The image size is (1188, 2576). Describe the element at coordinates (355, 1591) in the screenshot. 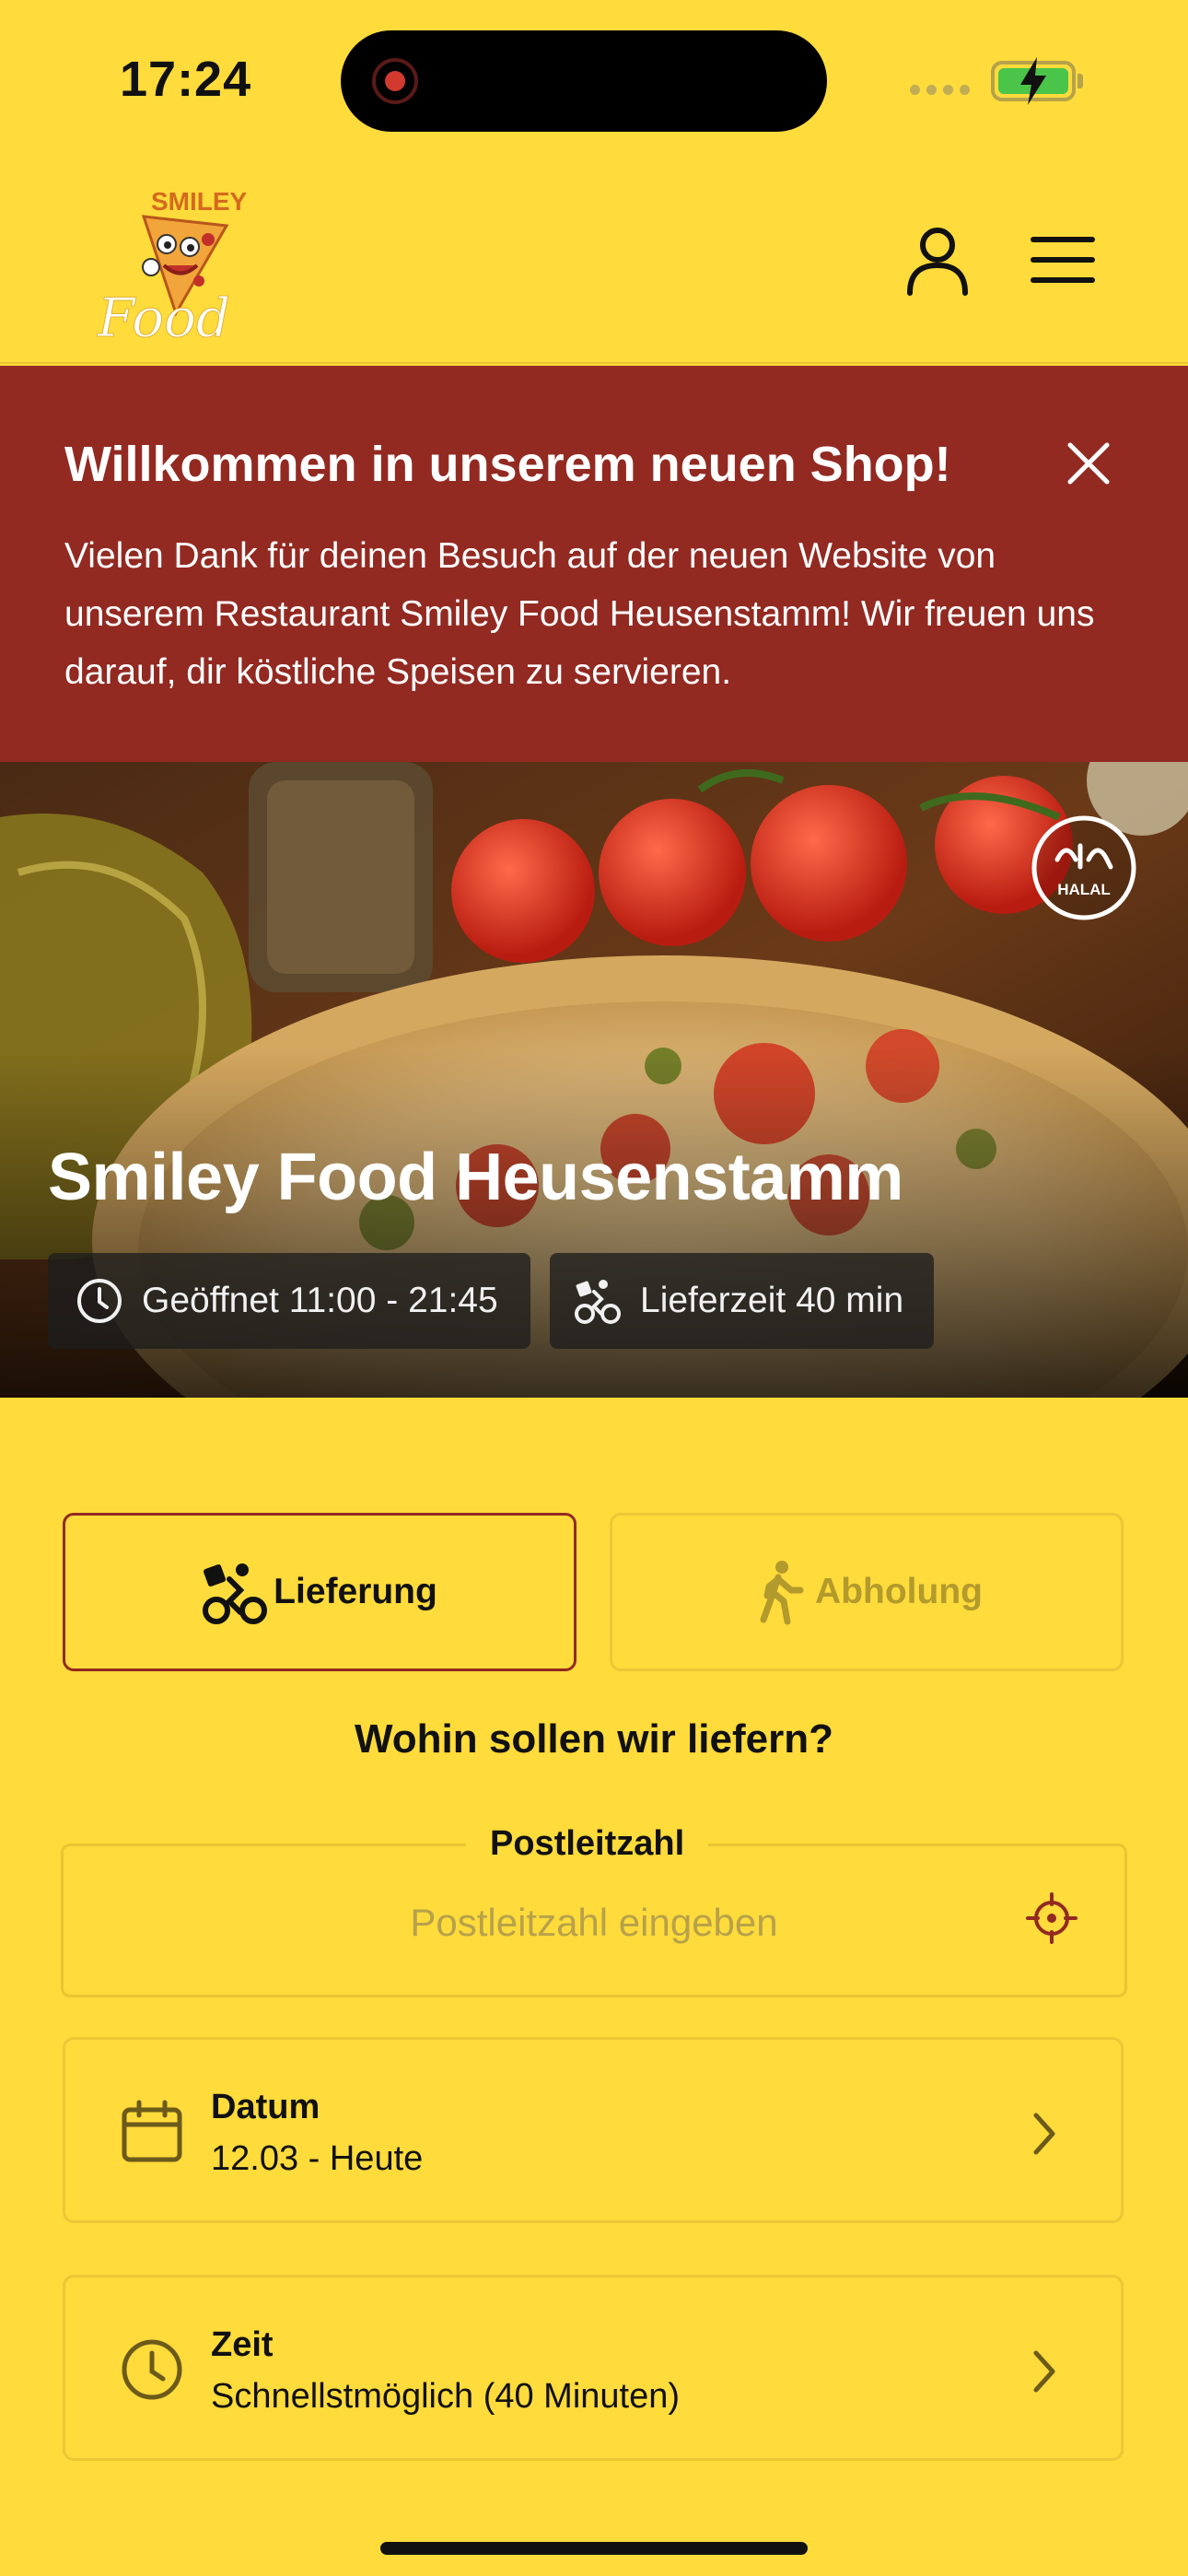

I see `delivery-mode-label: Lieferung` at that location.